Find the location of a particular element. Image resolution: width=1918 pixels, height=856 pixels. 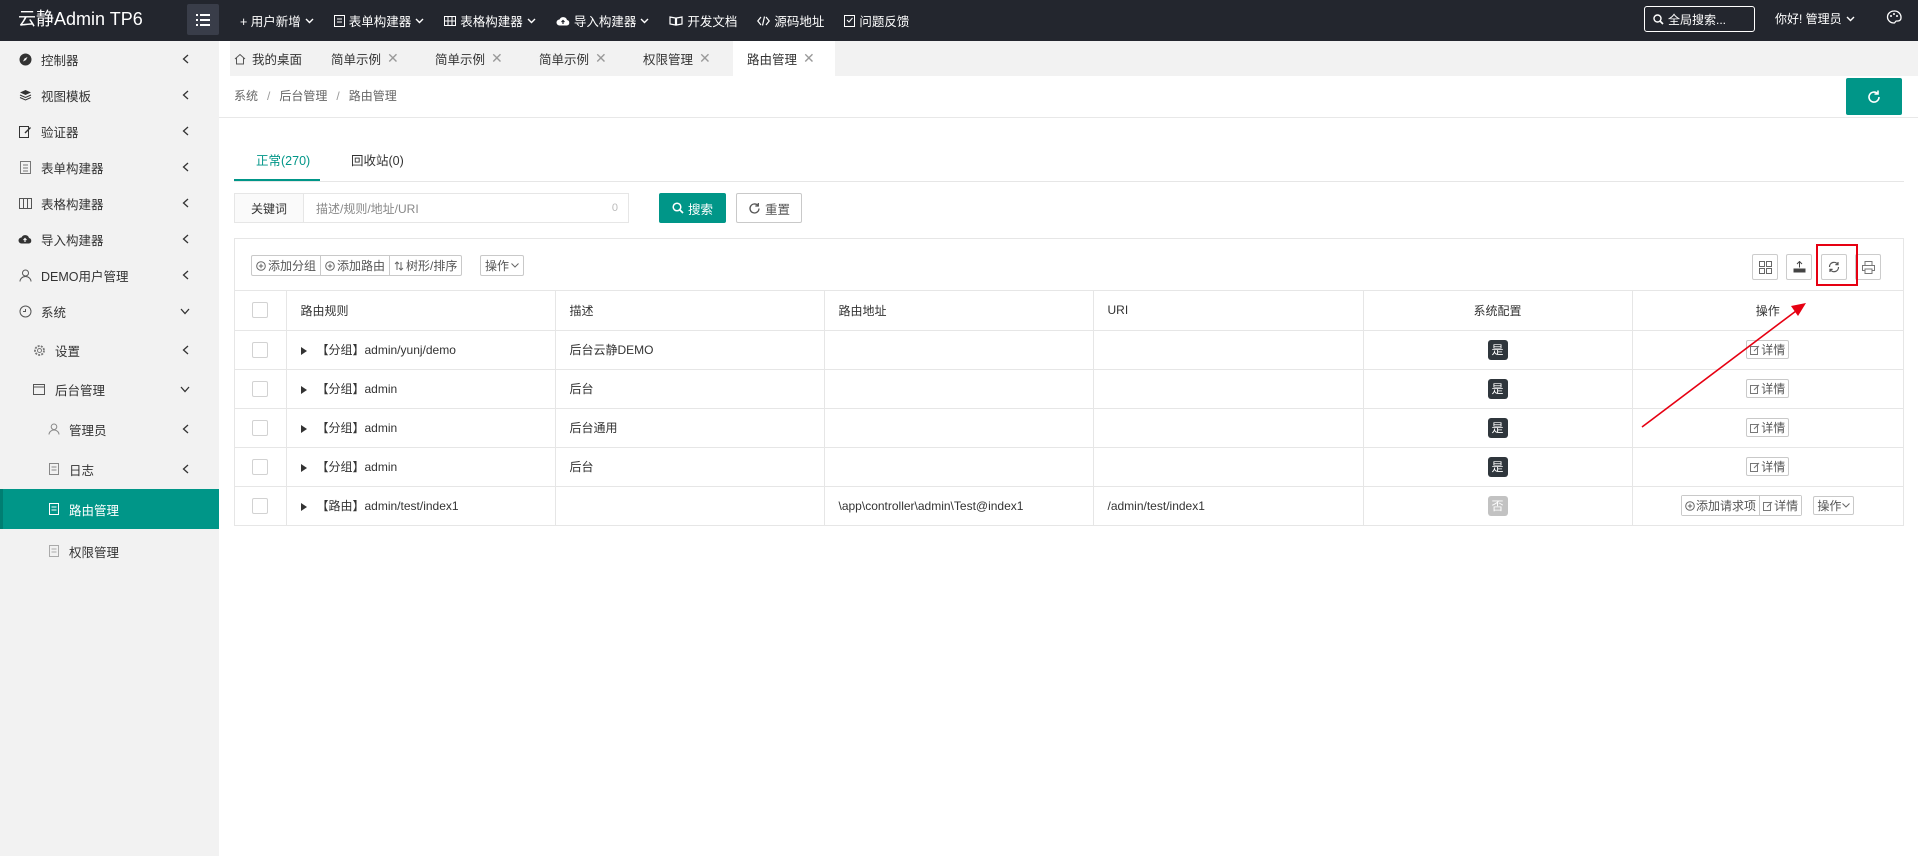

keyword-input: 描述/规则/地址/URI 0 is located at coordinates (466, 208).